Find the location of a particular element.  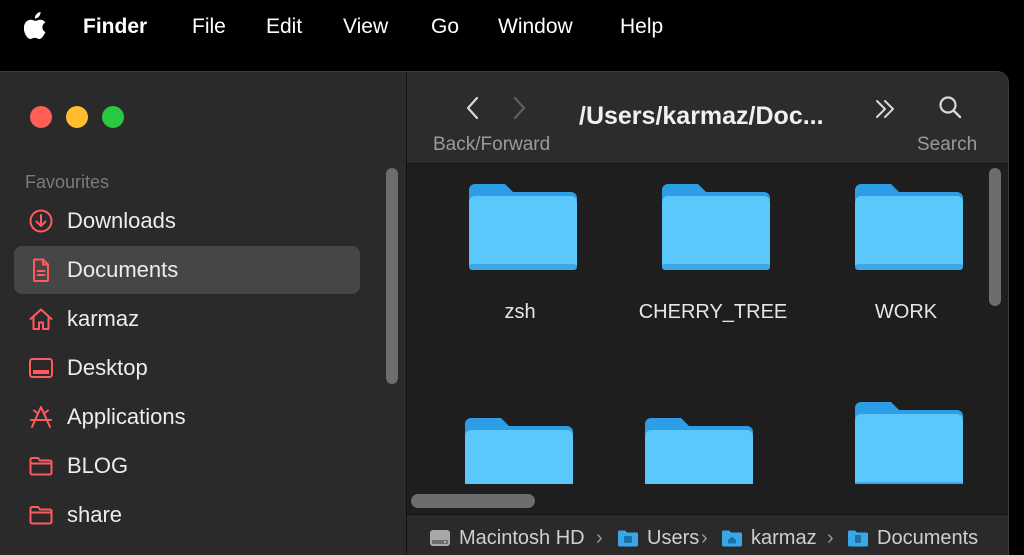

sidebar-item-karmaz: karmaz is located at coordinates (187, 319).